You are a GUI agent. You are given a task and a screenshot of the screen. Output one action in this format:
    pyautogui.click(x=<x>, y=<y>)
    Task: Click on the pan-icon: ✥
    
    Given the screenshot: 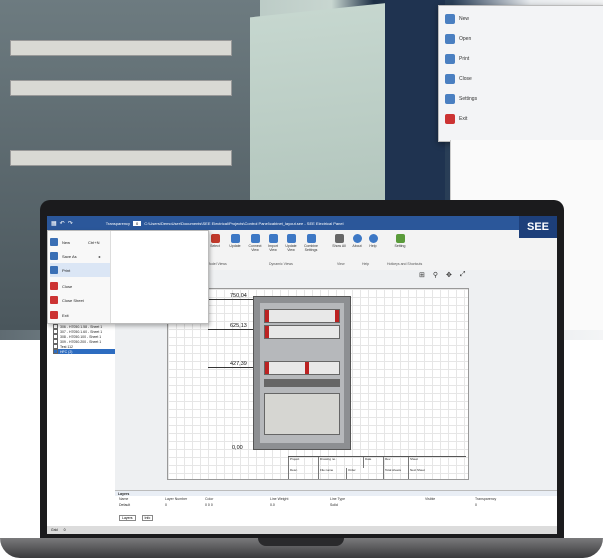 What is the action you would take?
    pyautogui.click(x=449, y=275)
    